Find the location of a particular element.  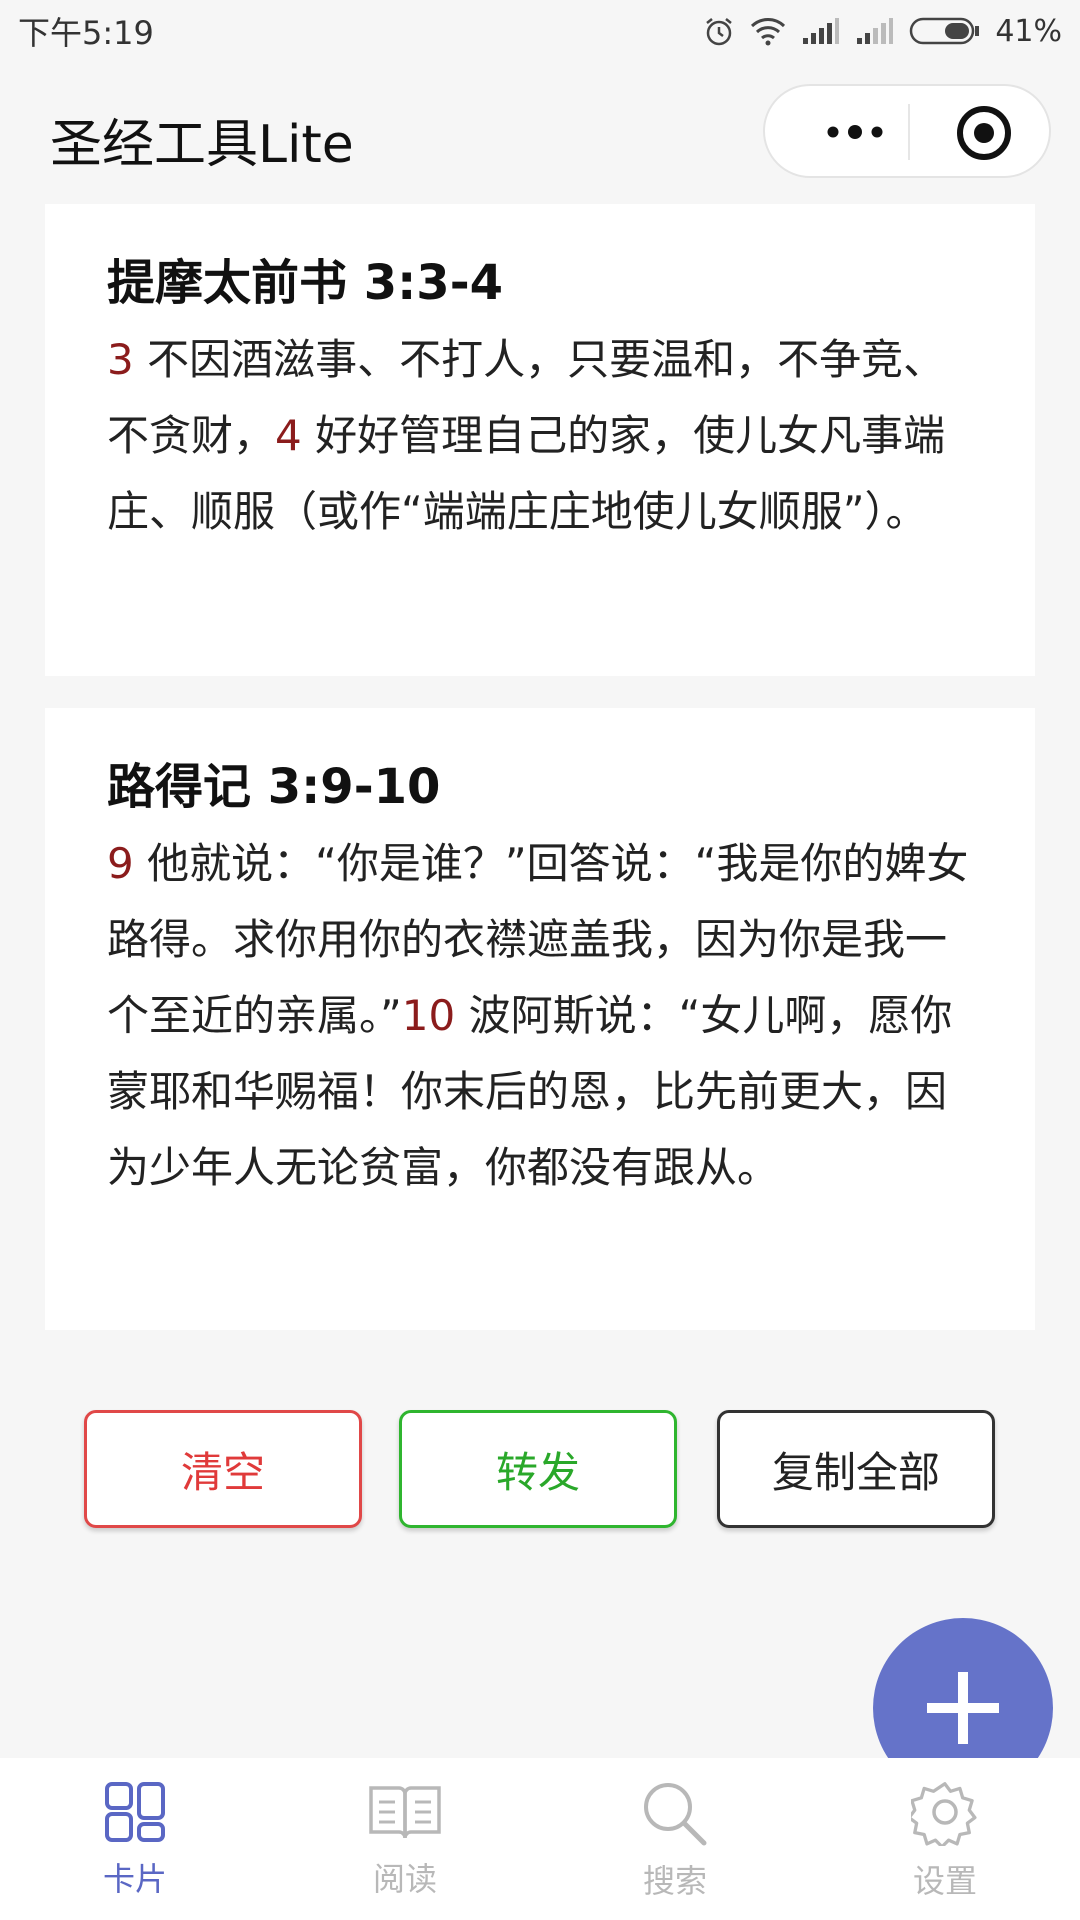

plus-icon is located at coordinates (963, 1708).